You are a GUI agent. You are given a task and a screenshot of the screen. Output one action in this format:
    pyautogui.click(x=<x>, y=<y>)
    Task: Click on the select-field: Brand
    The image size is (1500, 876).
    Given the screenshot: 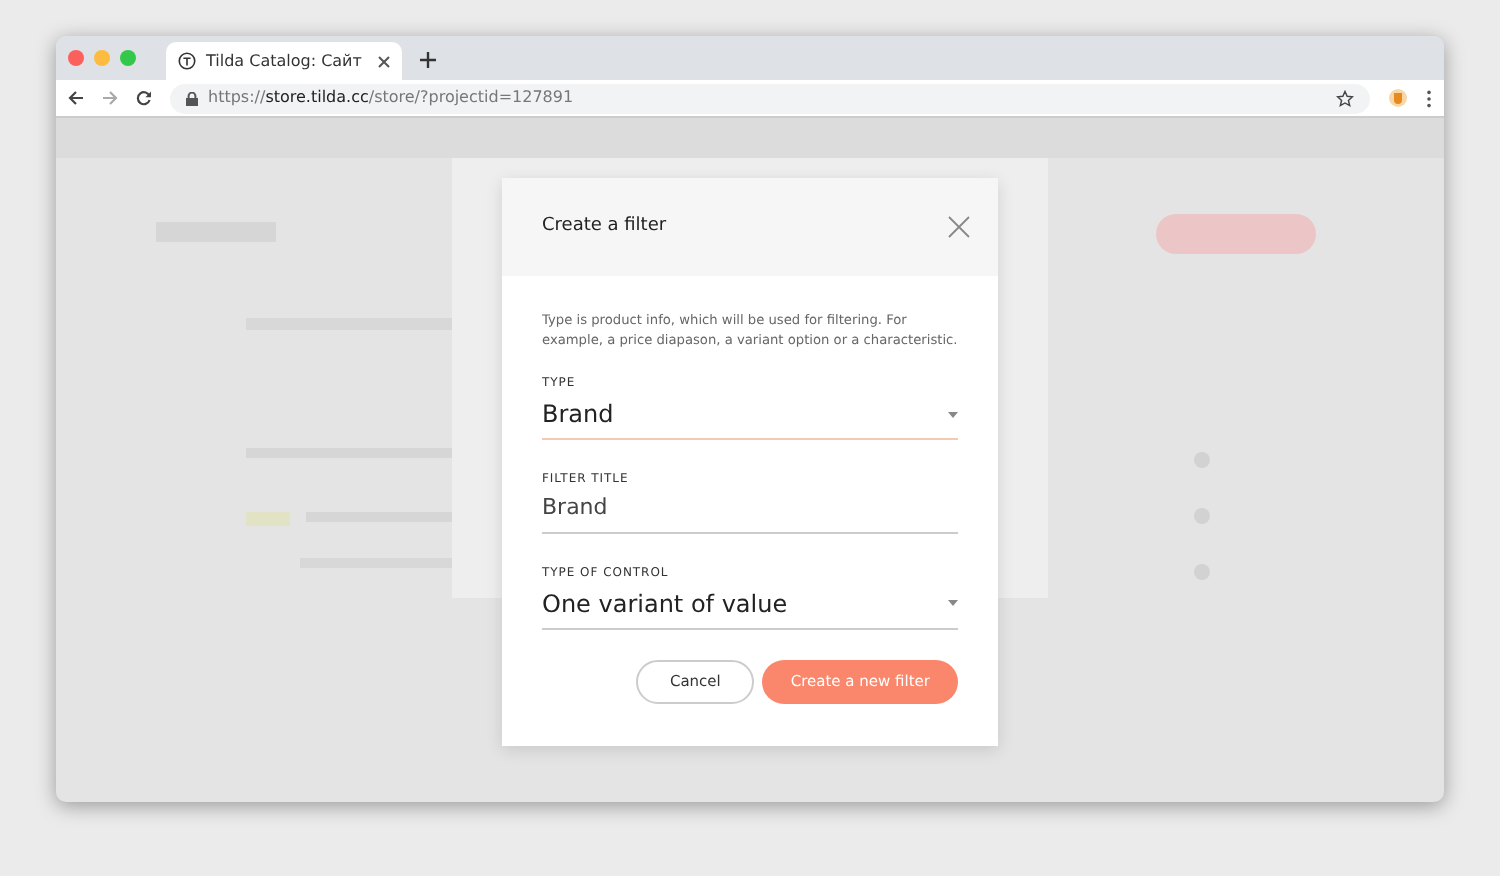 What is the action you would take?
    pyautogui.click(x=750, y=418)
    